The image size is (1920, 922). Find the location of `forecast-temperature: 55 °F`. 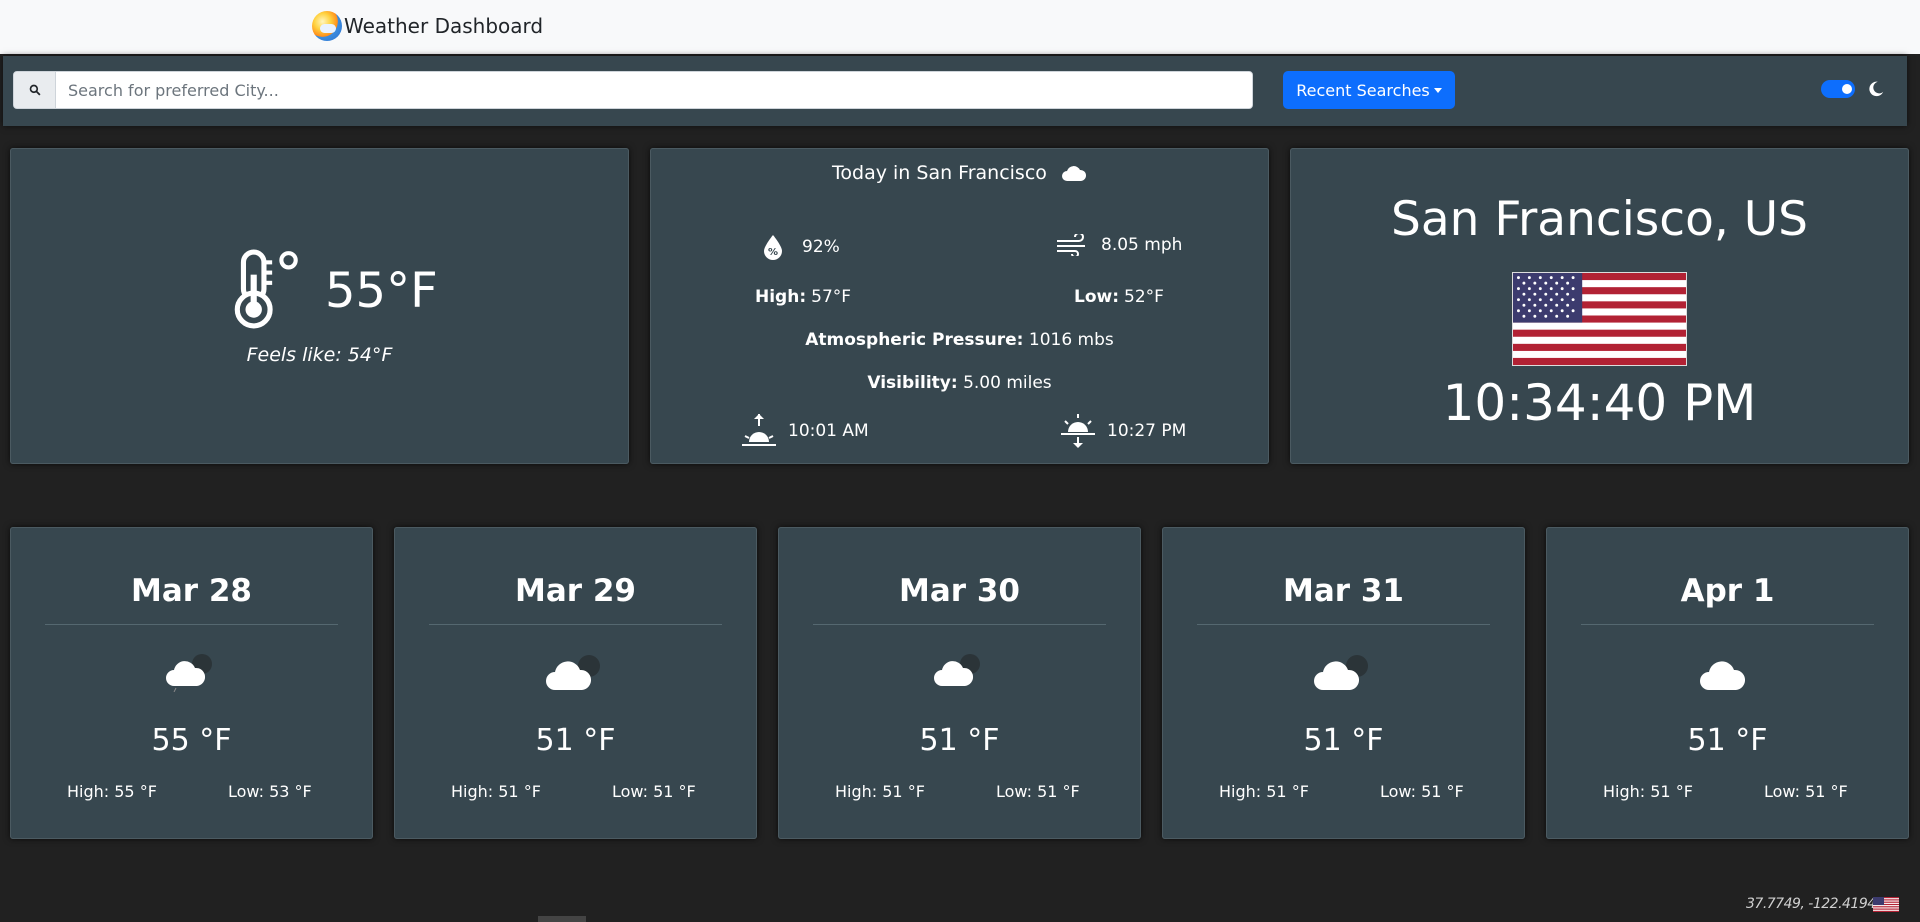

forecast-temperature: 55 °F is located at coordinates (191, 740).